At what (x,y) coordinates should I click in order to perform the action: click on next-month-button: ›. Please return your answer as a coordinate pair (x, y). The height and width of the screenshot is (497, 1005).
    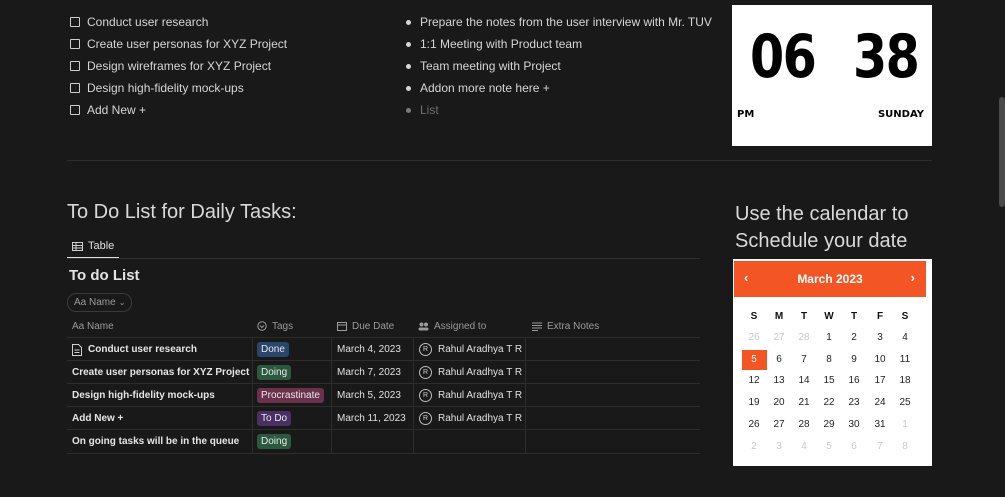
    Looking at the image, I should click on (913, 277).